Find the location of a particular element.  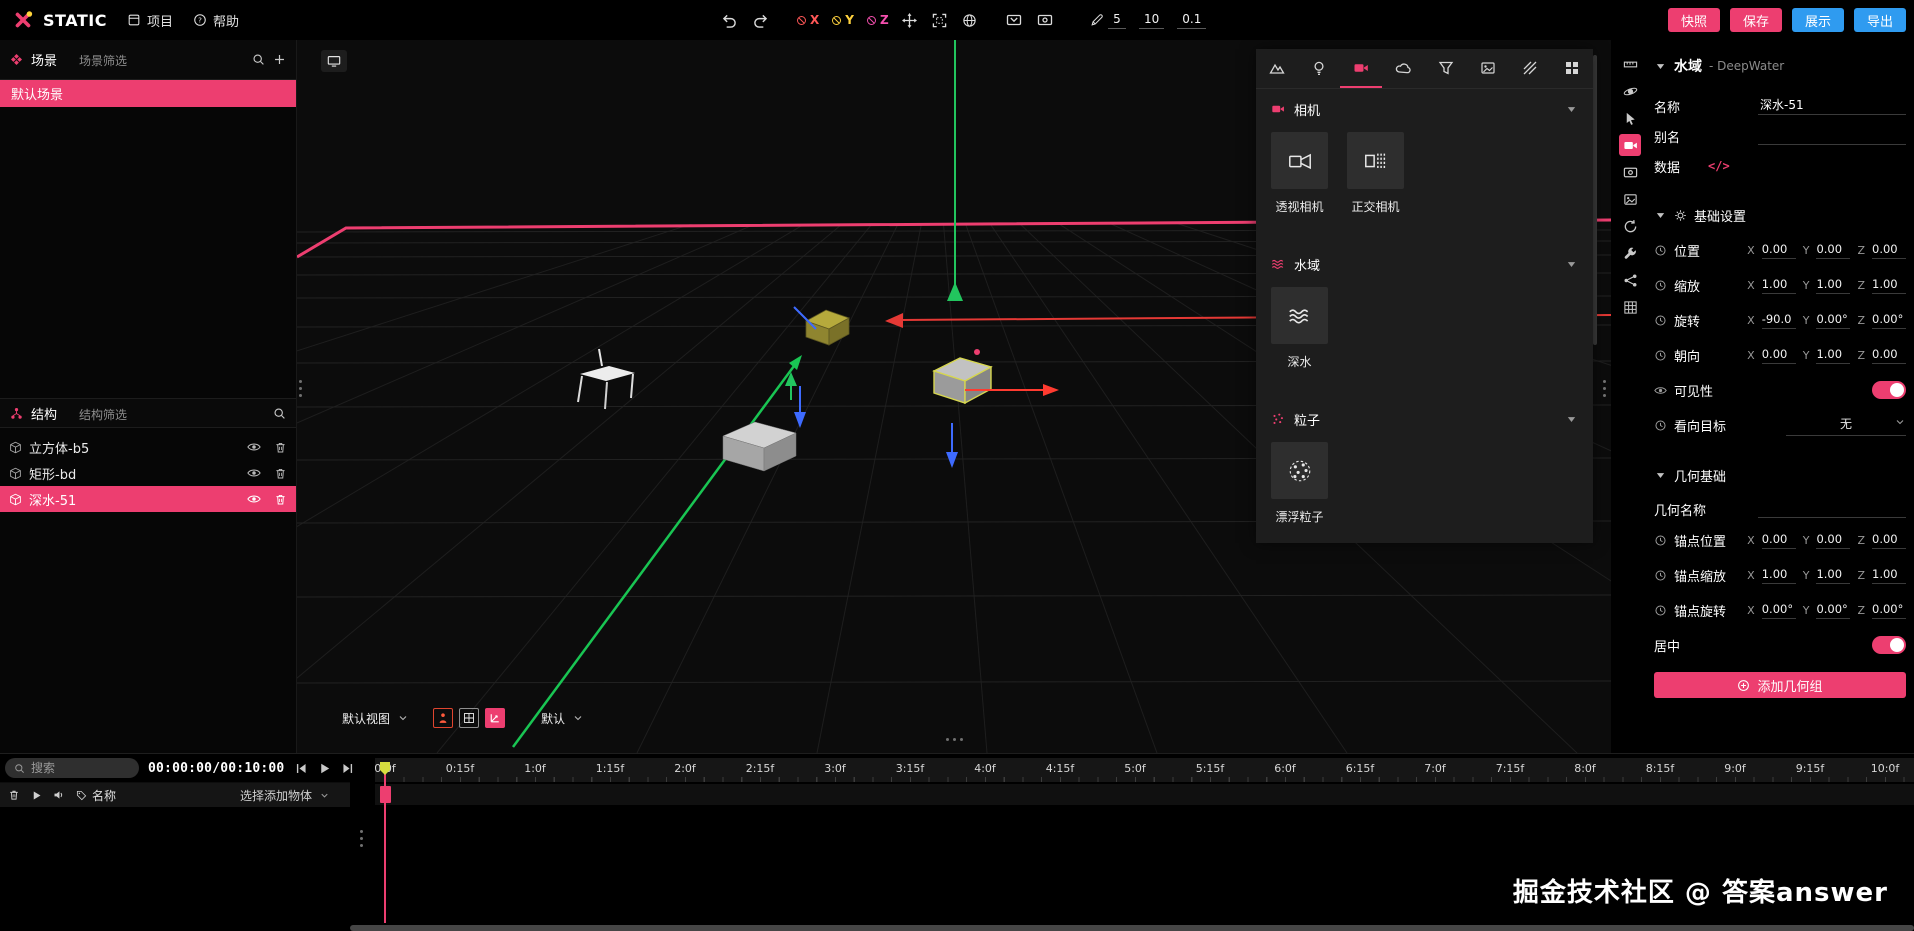

cursor-icon is located at coordinates (1630, 118).